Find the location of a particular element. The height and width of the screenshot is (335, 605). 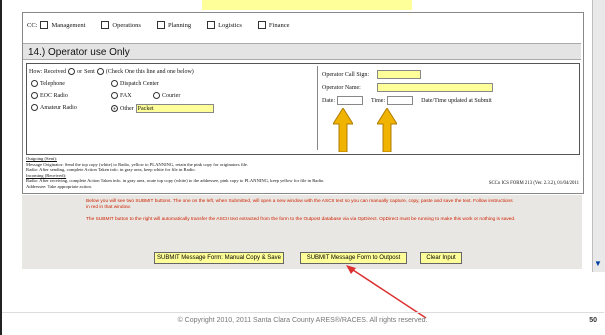

sent-radio is located at coordinates (100, 71).